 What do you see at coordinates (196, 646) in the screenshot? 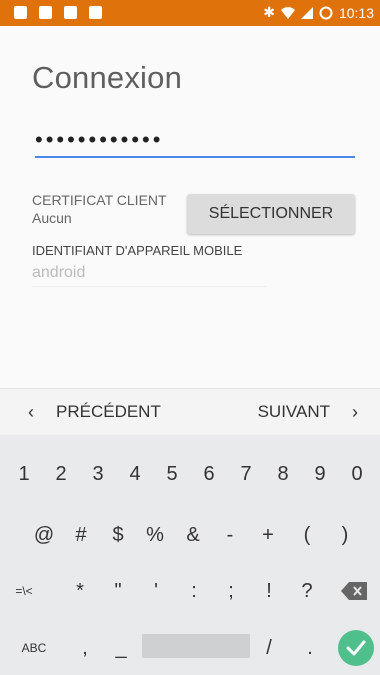
I see `space-bar` at bounding box center [196, 646].